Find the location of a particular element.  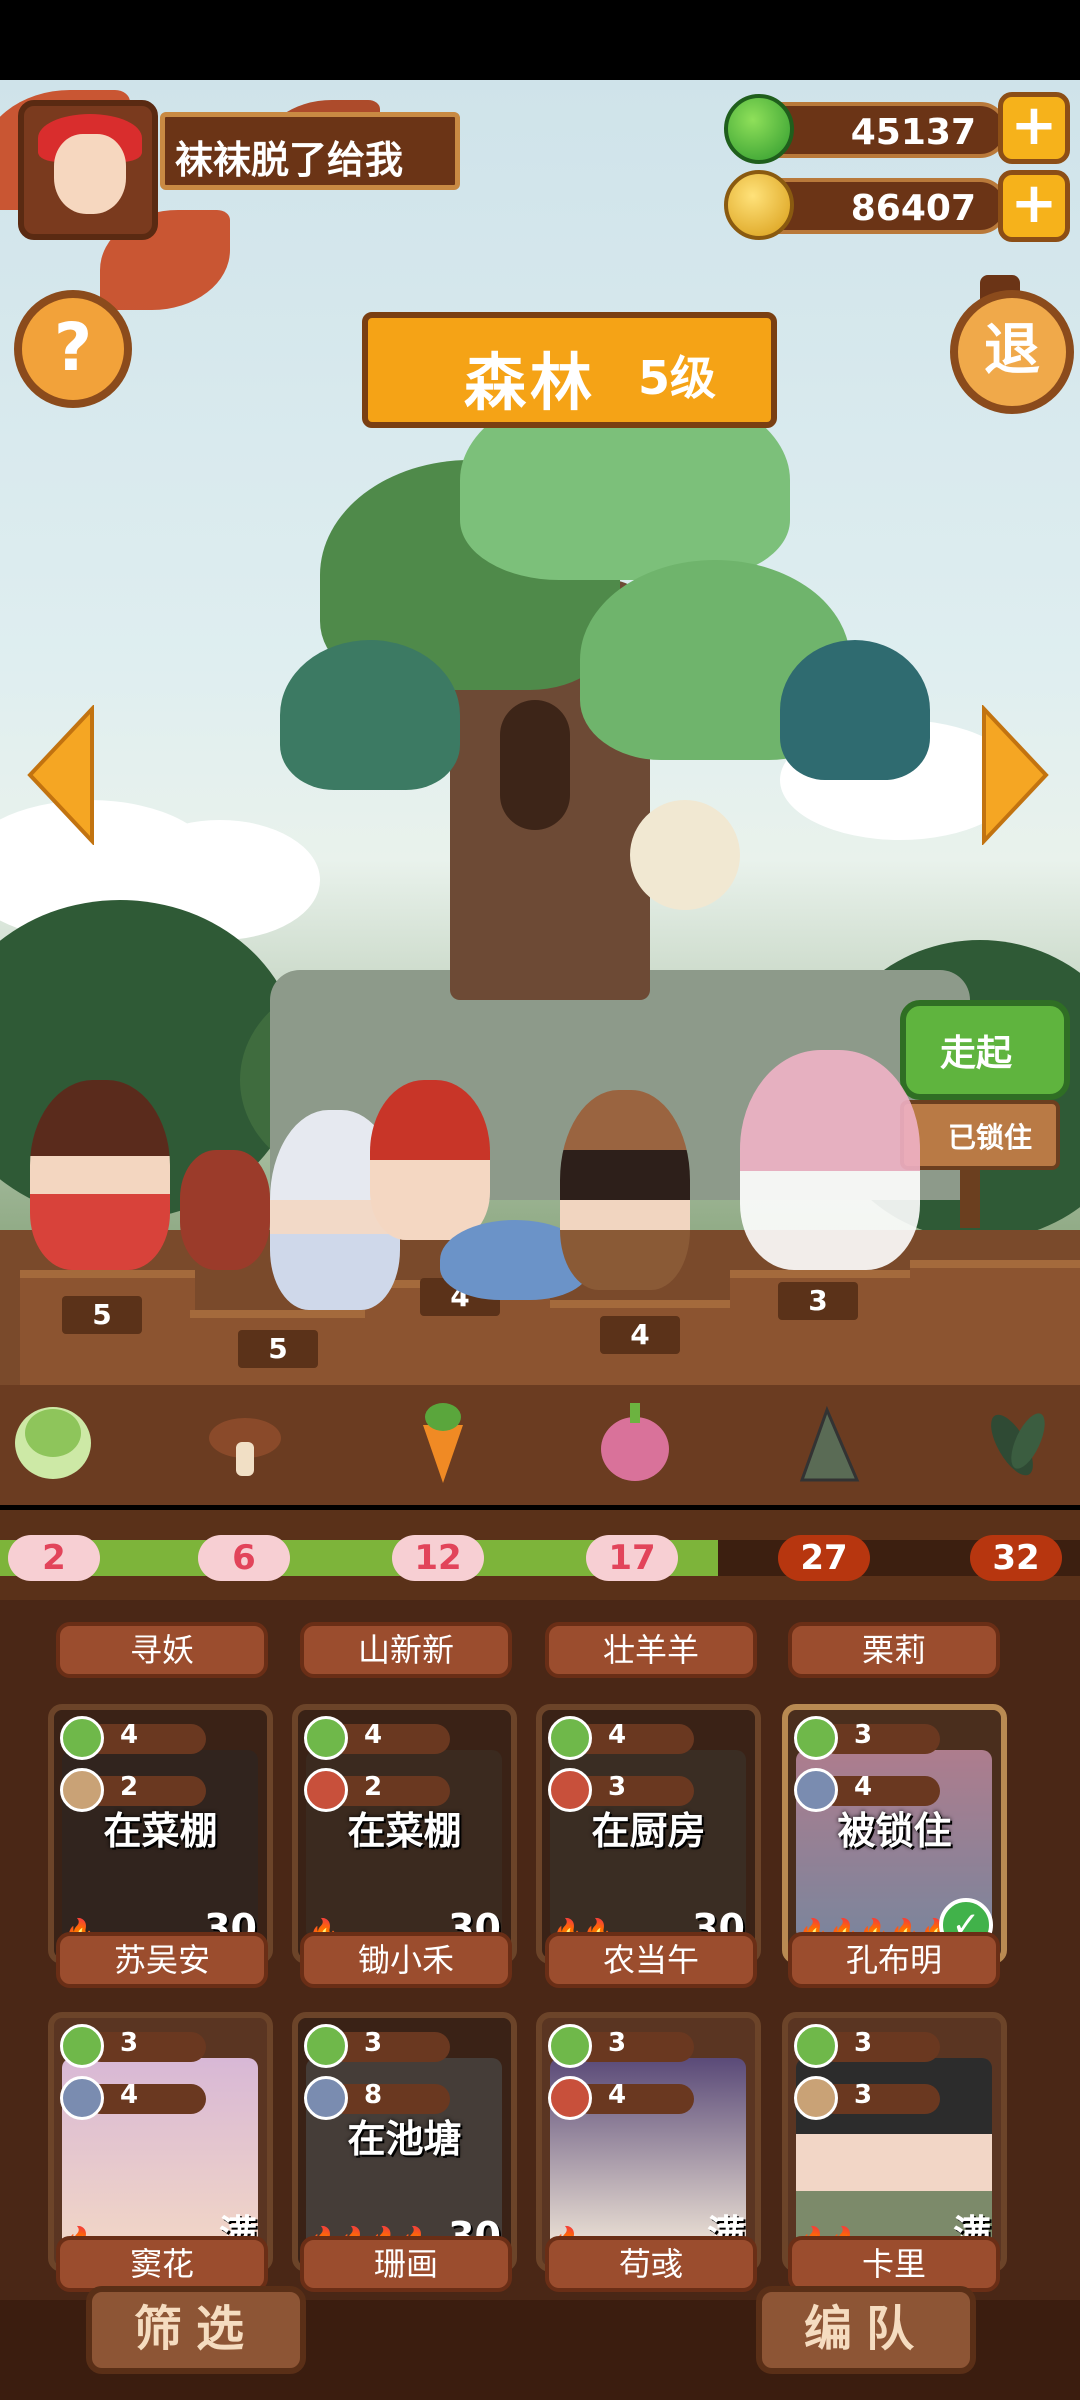

coin-count: 86407 is located at coordinates (913, 208).